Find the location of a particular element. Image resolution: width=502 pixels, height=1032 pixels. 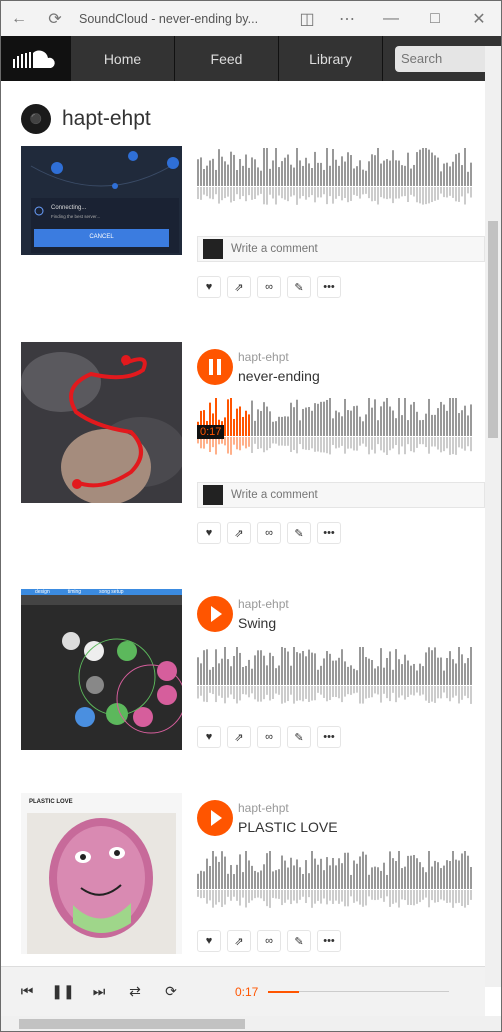

pause-icon: ❚❚ is located at coordinates (63, 992).